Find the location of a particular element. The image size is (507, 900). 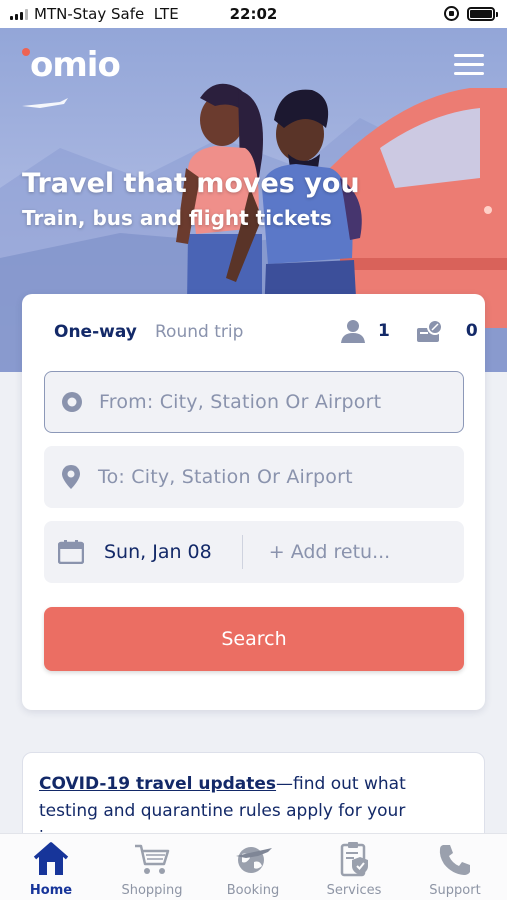

to-field: To: City, Station Or Airport is located at coordinates (254, 477).